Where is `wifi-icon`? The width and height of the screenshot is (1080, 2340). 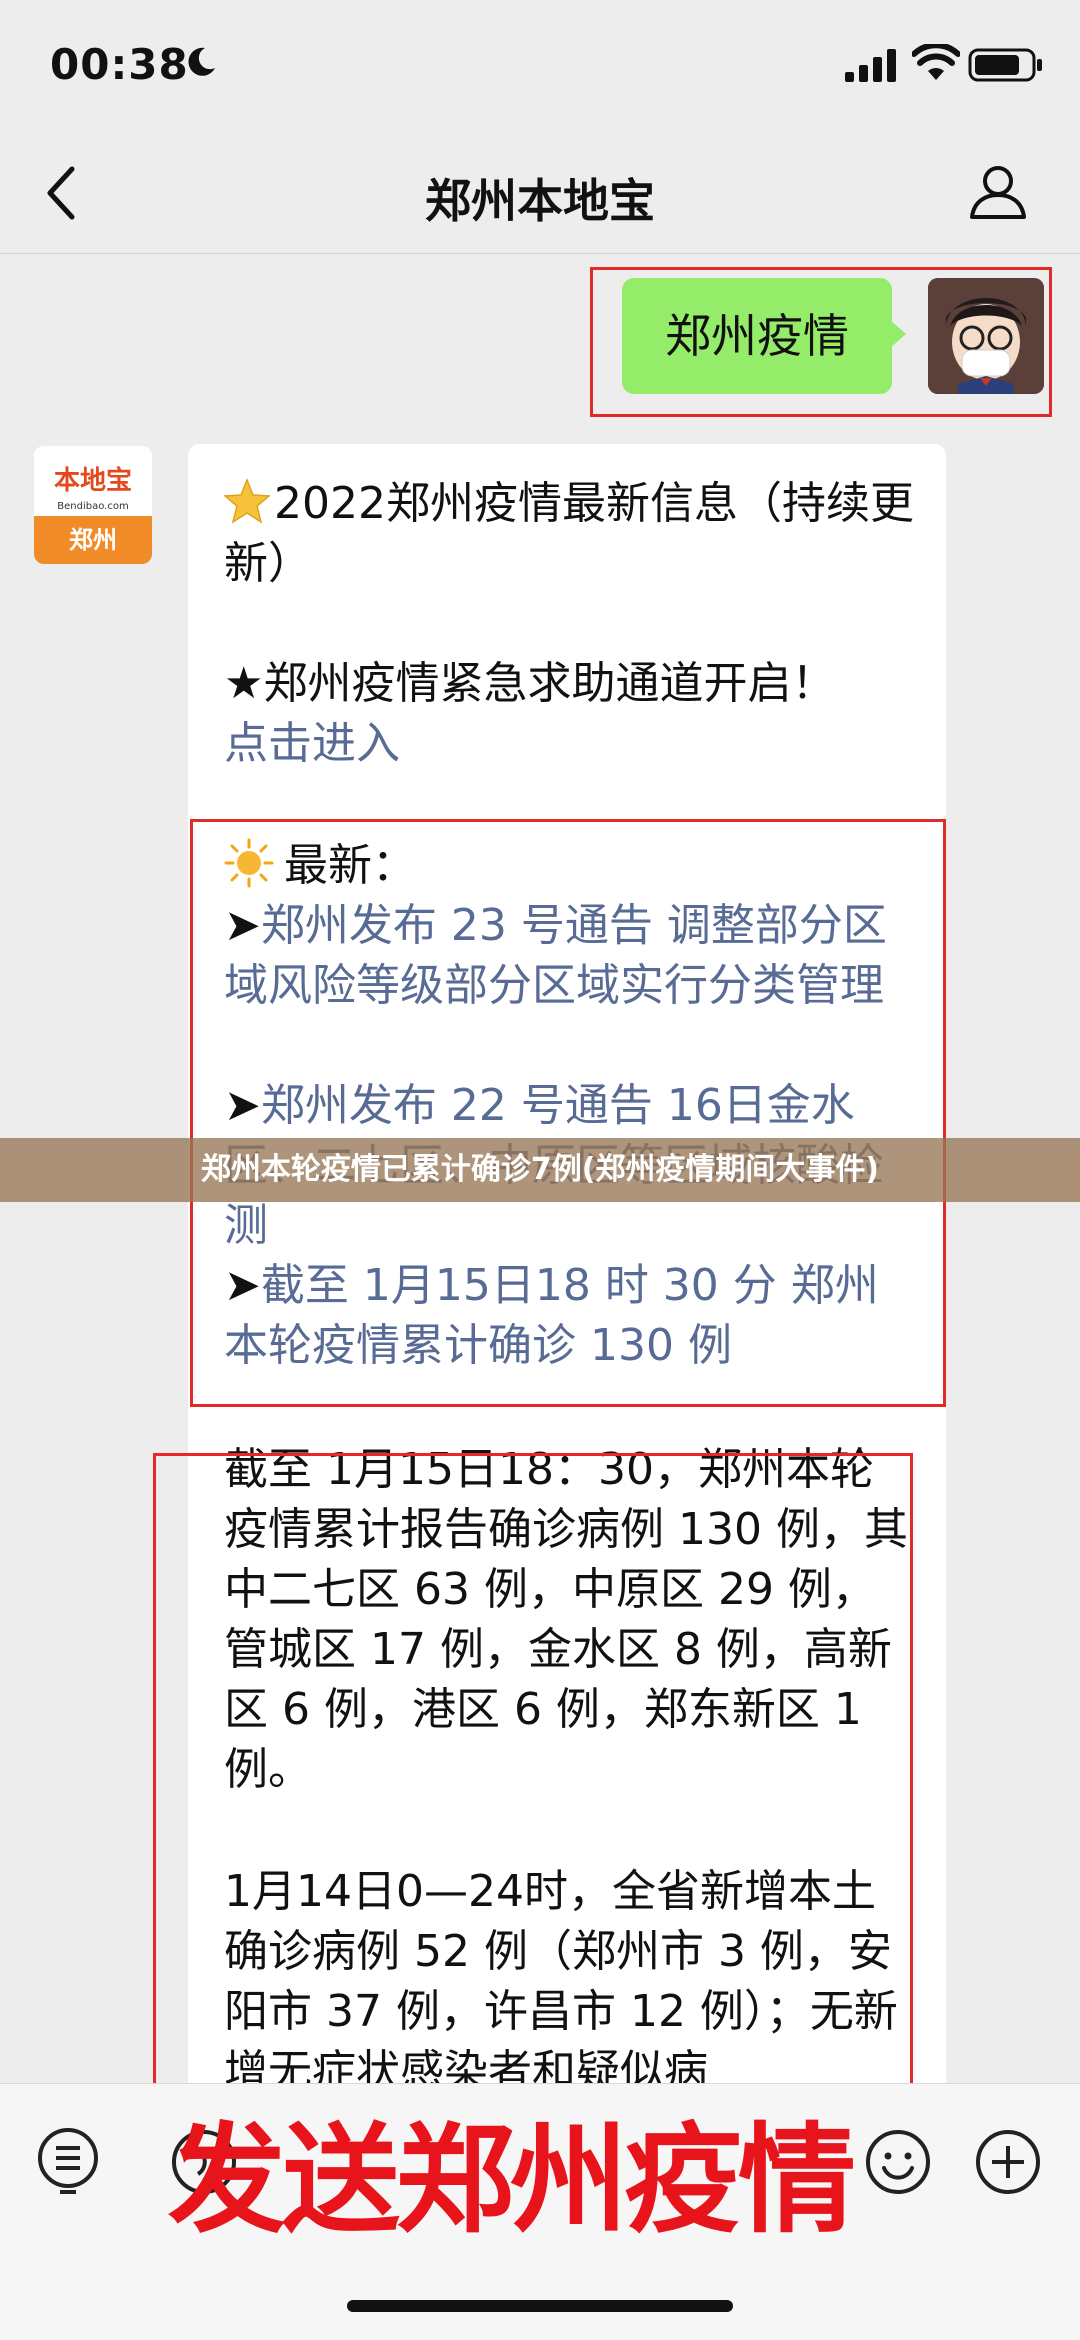
wifi-icon is located at coordinates (936, 62).